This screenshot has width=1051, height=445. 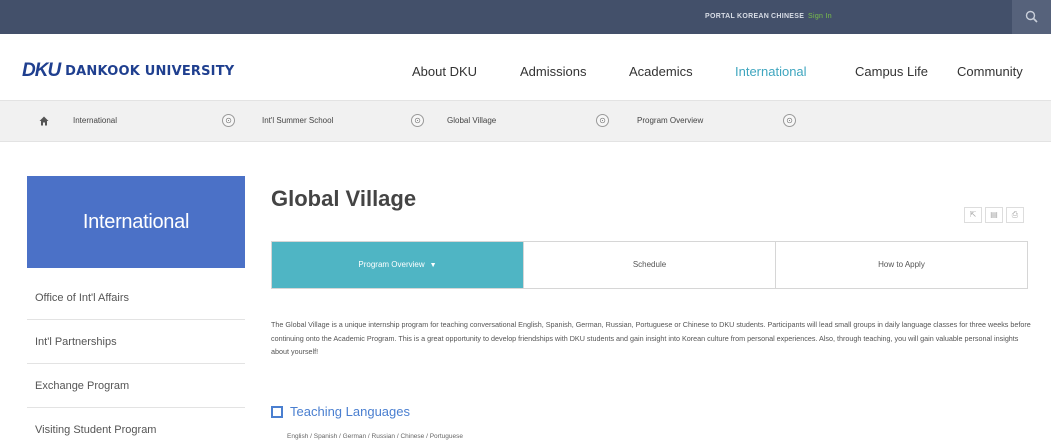 I want to click on square-bullet-icon, so click(x=277, y=411).